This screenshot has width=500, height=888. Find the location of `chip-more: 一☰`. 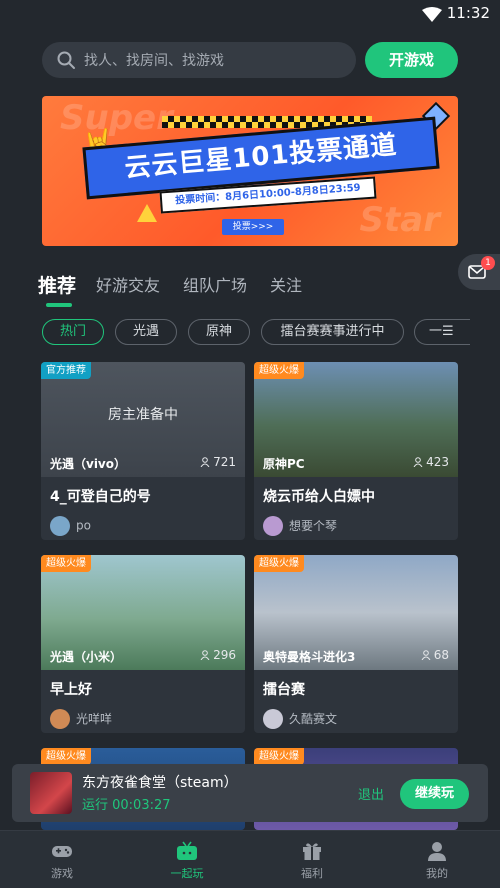

chip-more: 一☰ is located at coordinates (442, 332).